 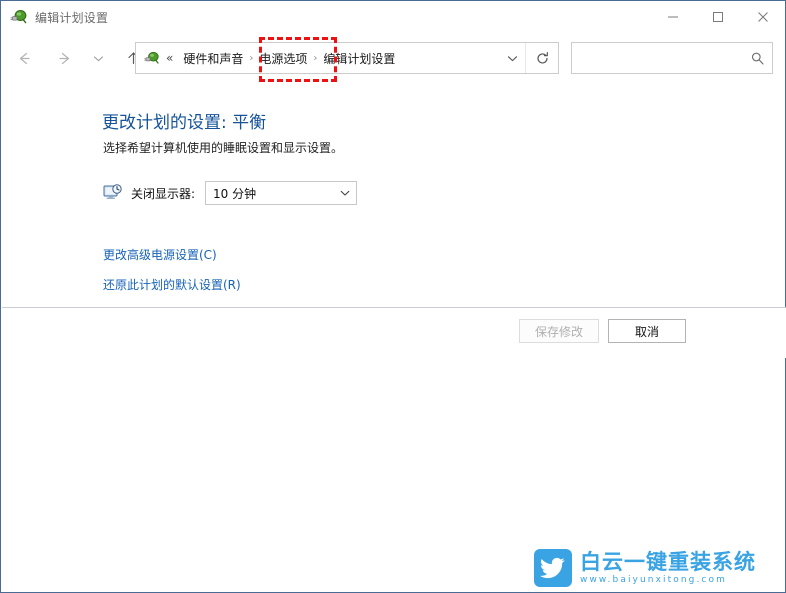 What do you see at coordinates (553, 568) in the screenshot?
I see `bird-logo-icon` at bounding box center [553, 568].